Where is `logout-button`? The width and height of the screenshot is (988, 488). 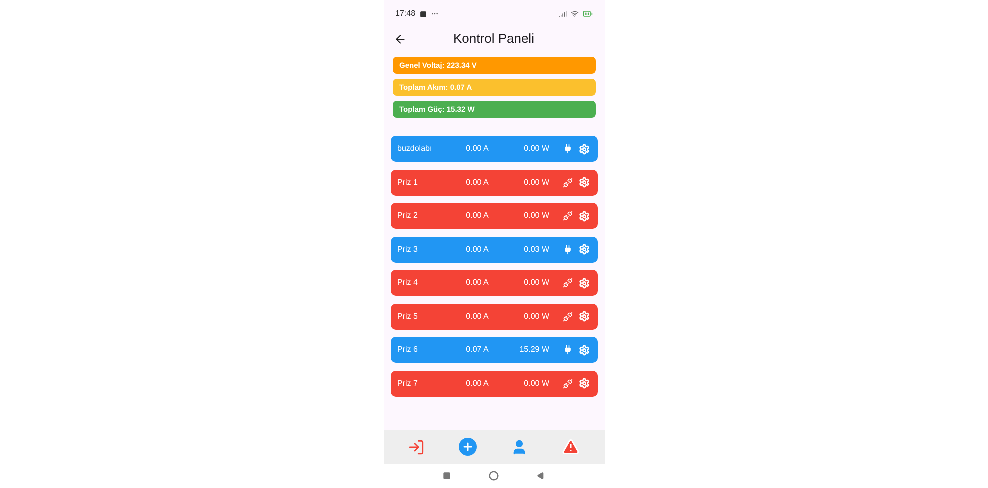
logout-button is located at coordinates (417, 447).